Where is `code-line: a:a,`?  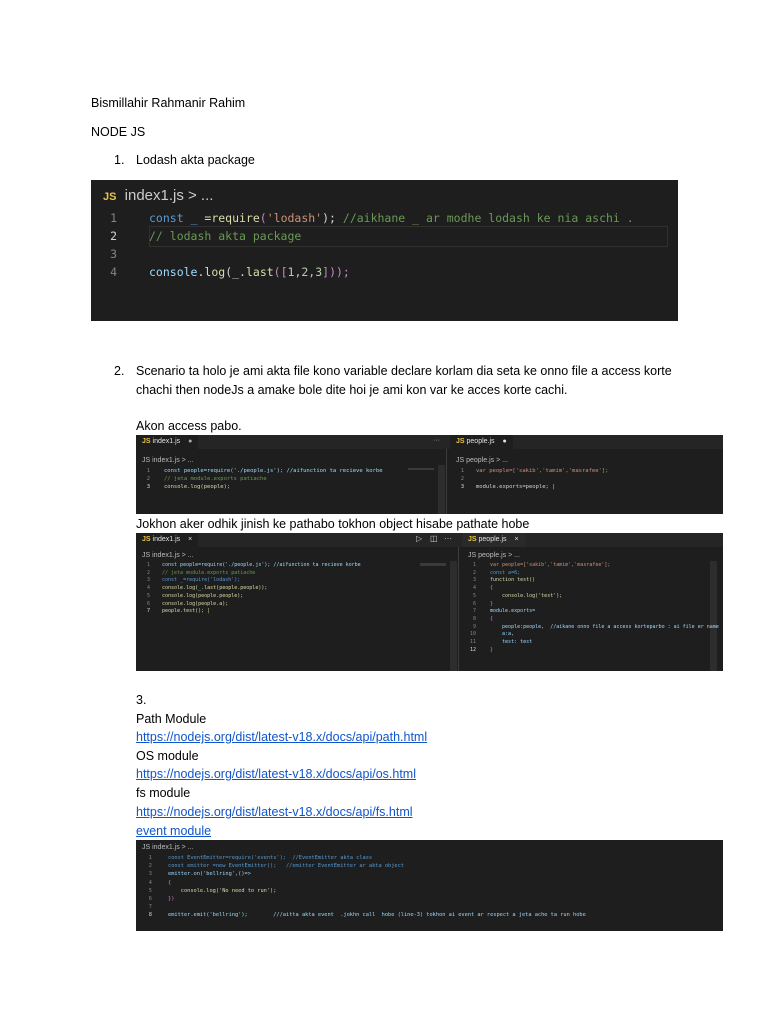 code-line: a:a, is located at coordinates (502, 634).